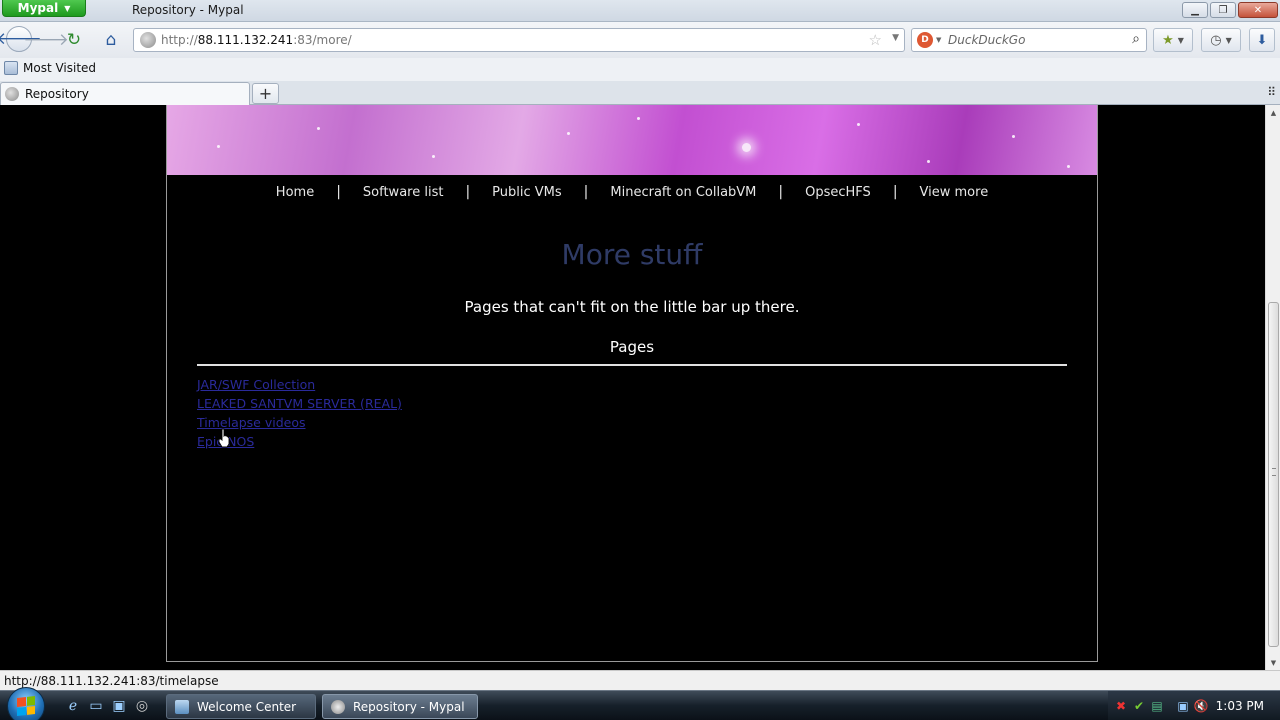  I want to click on window-icon, so click(182, 706).